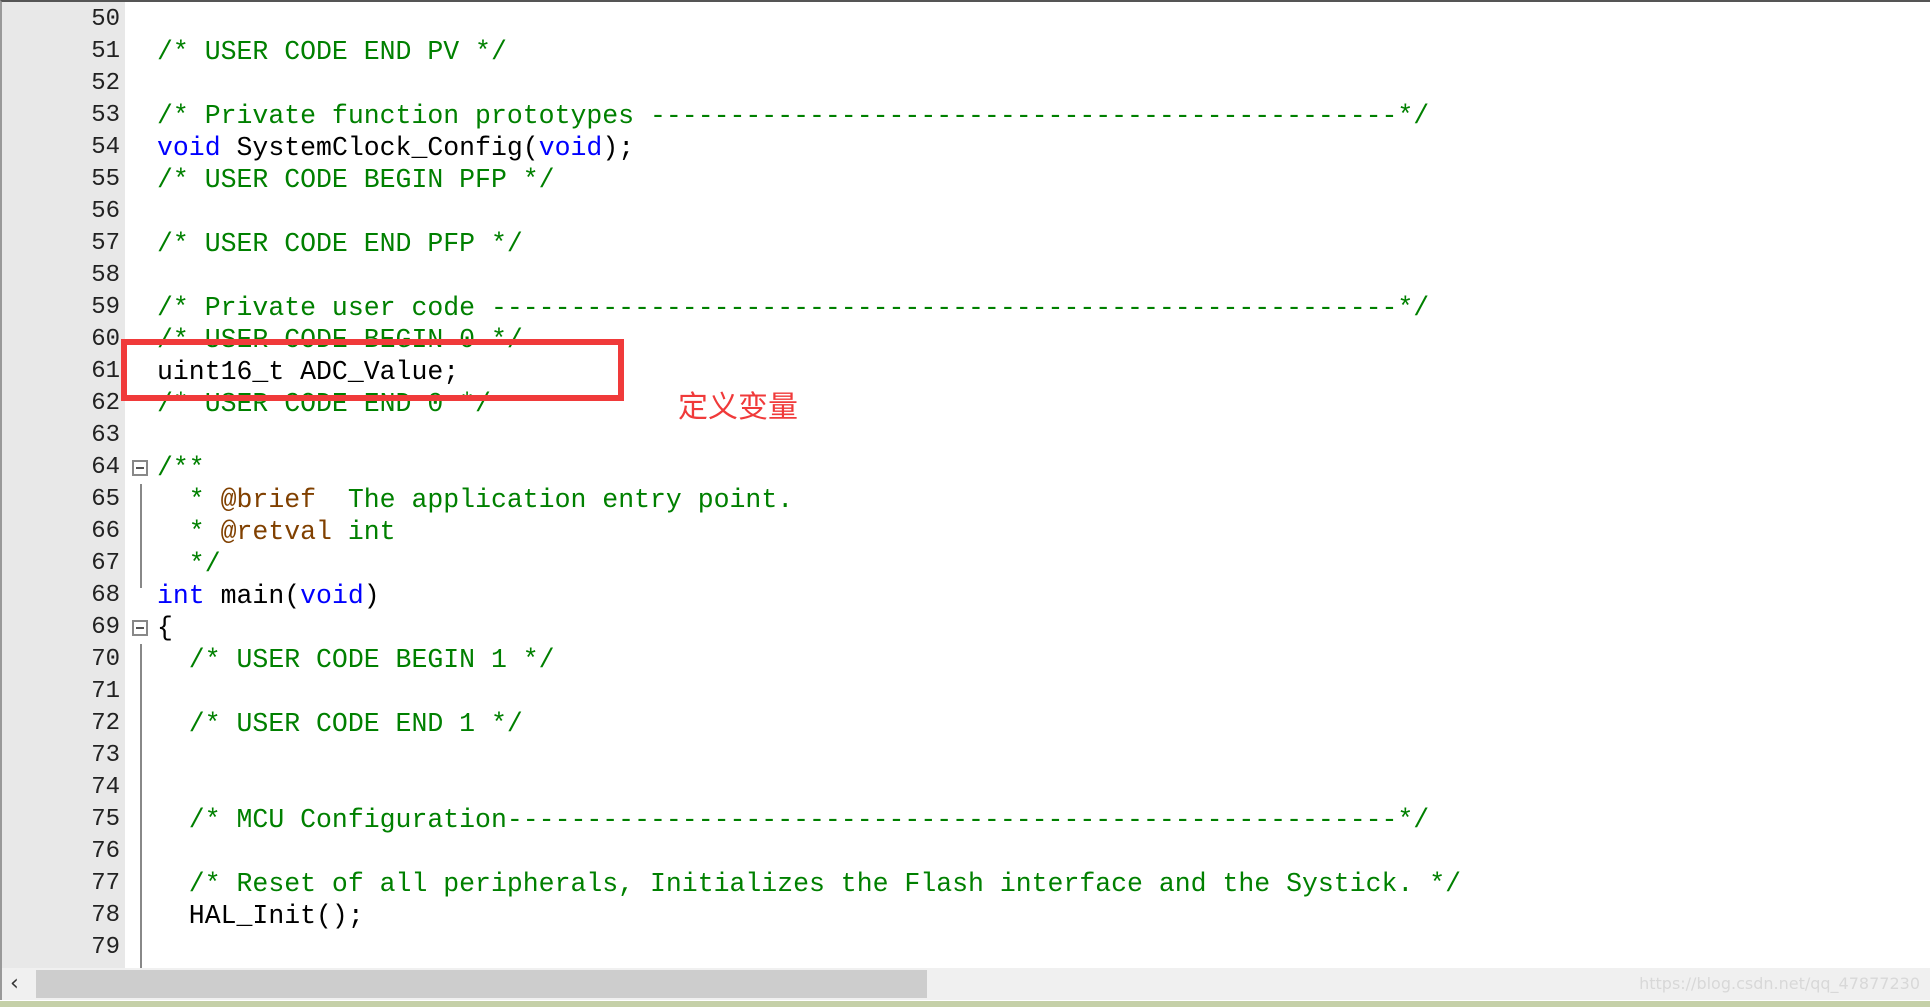 This screenshot has height=1007, width=1930. I want to click on code-text: /* USER CODE END PFP */, so click(340, 244).